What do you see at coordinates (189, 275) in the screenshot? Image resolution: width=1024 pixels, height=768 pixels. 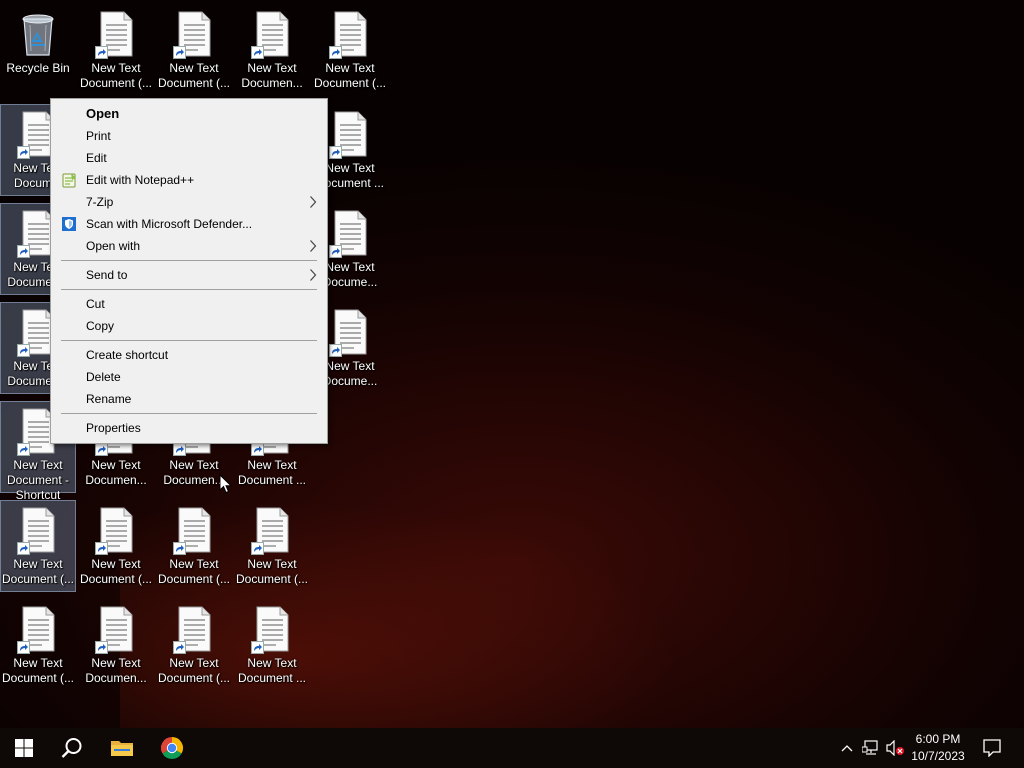 I see `menu-item-send-to: Send to` at bounding box center [189, 275].